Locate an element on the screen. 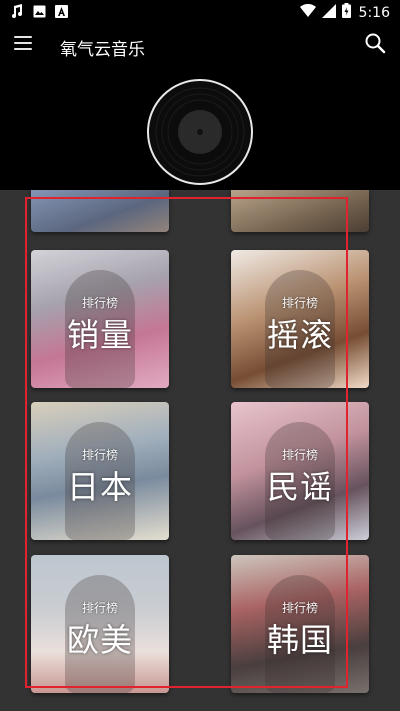 The image size is (400, 711). battery-icon is located at coordinates (346, 12).